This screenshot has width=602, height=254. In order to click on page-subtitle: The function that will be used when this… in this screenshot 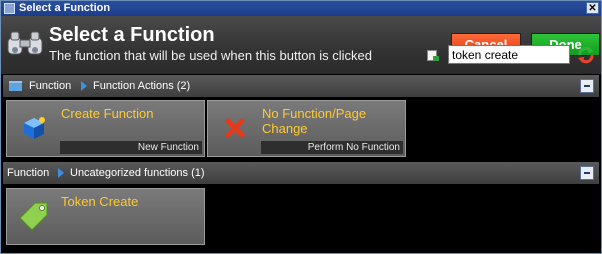, I will do `click(211, 55)`.